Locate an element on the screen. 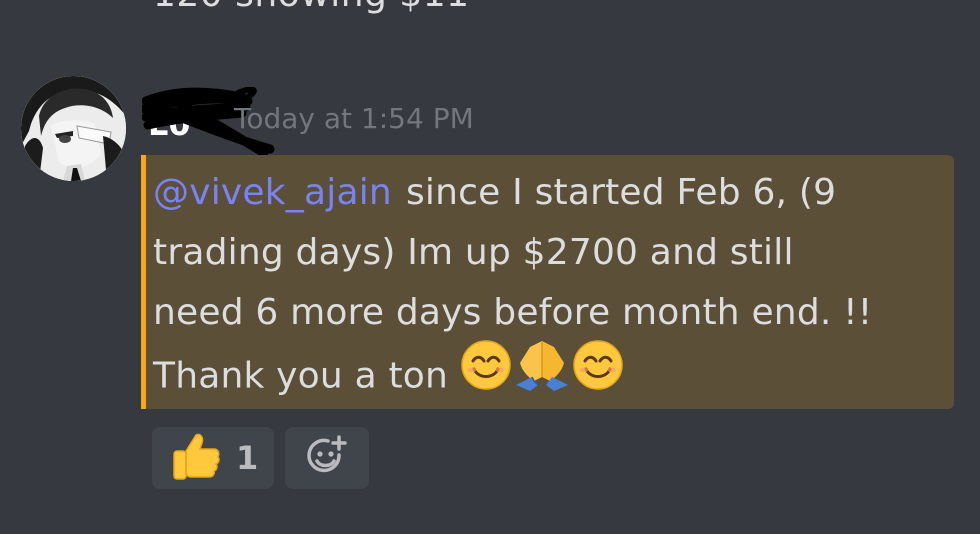 This screenshot has height=534, width=980. thumbs-up-icon is located at coordinates (196, 458).